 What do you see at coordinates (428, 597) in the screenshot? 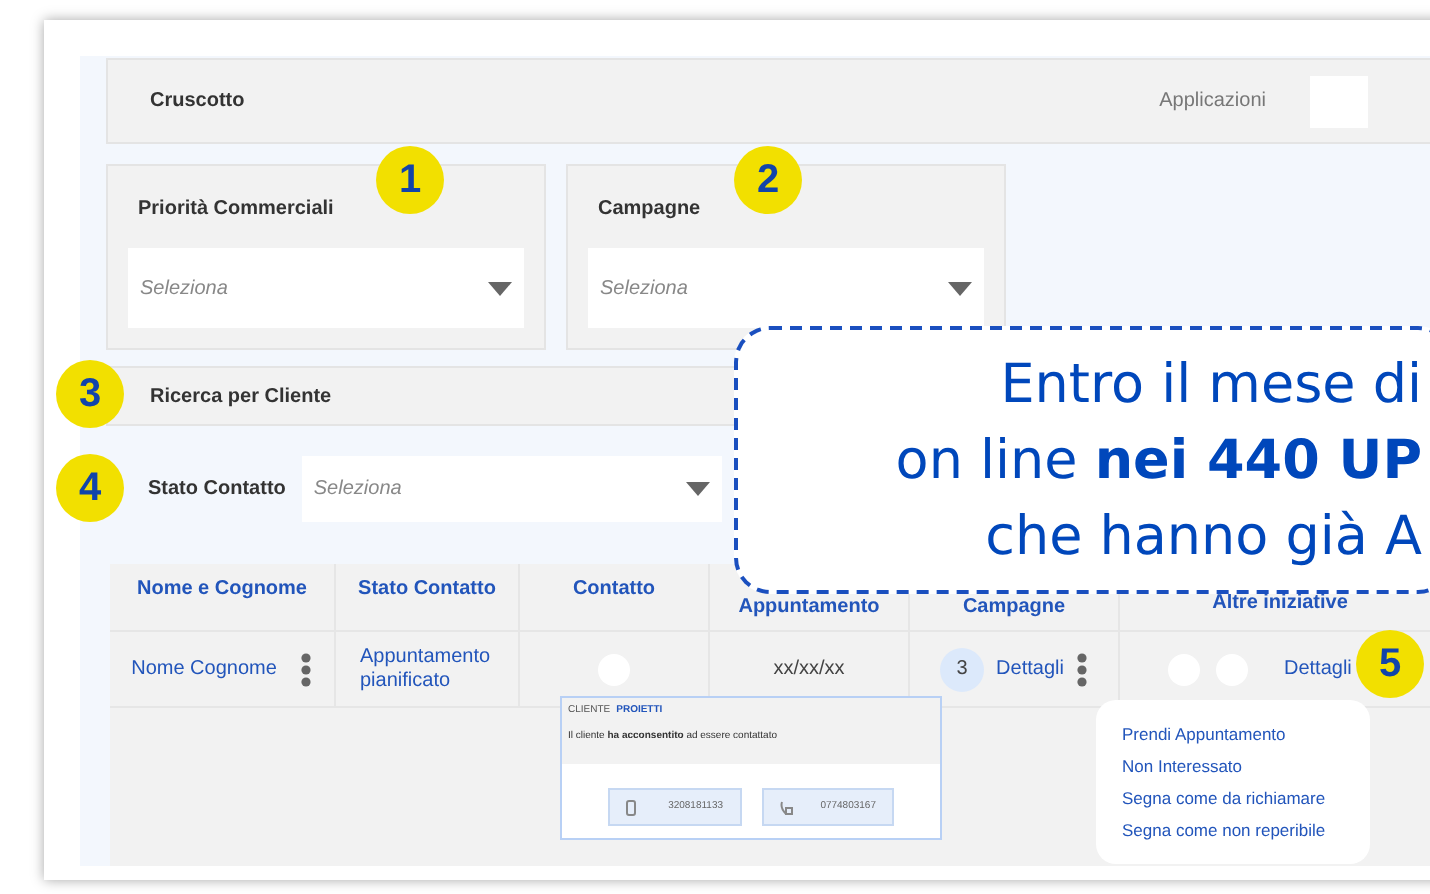
I see `column-header: Stato Contatto` at bounding box center [428, 597].